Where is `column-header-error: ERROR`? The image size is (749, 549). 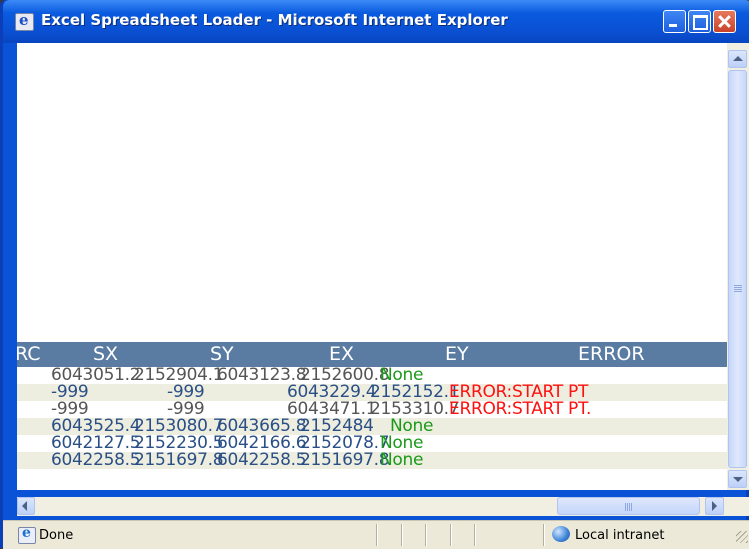 column-header-error: ERROR is located at coordinates (611, 354).